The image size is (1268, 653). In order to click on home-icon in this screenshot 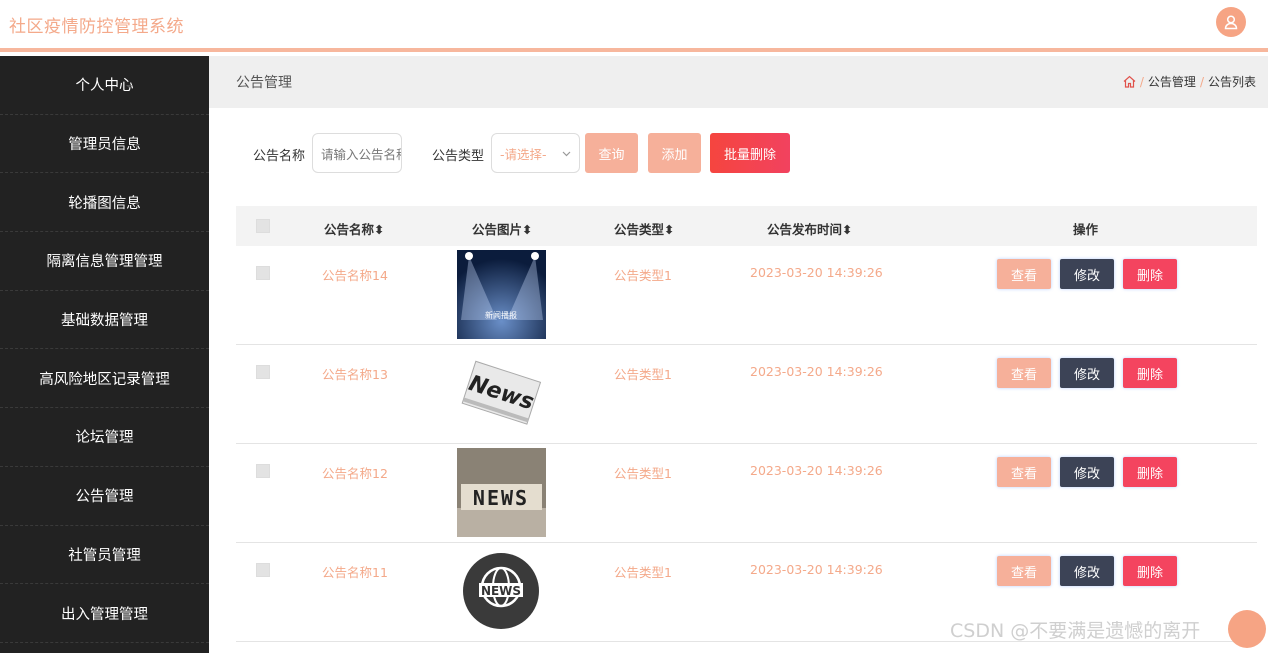, I will do `click(1129, 81)`.